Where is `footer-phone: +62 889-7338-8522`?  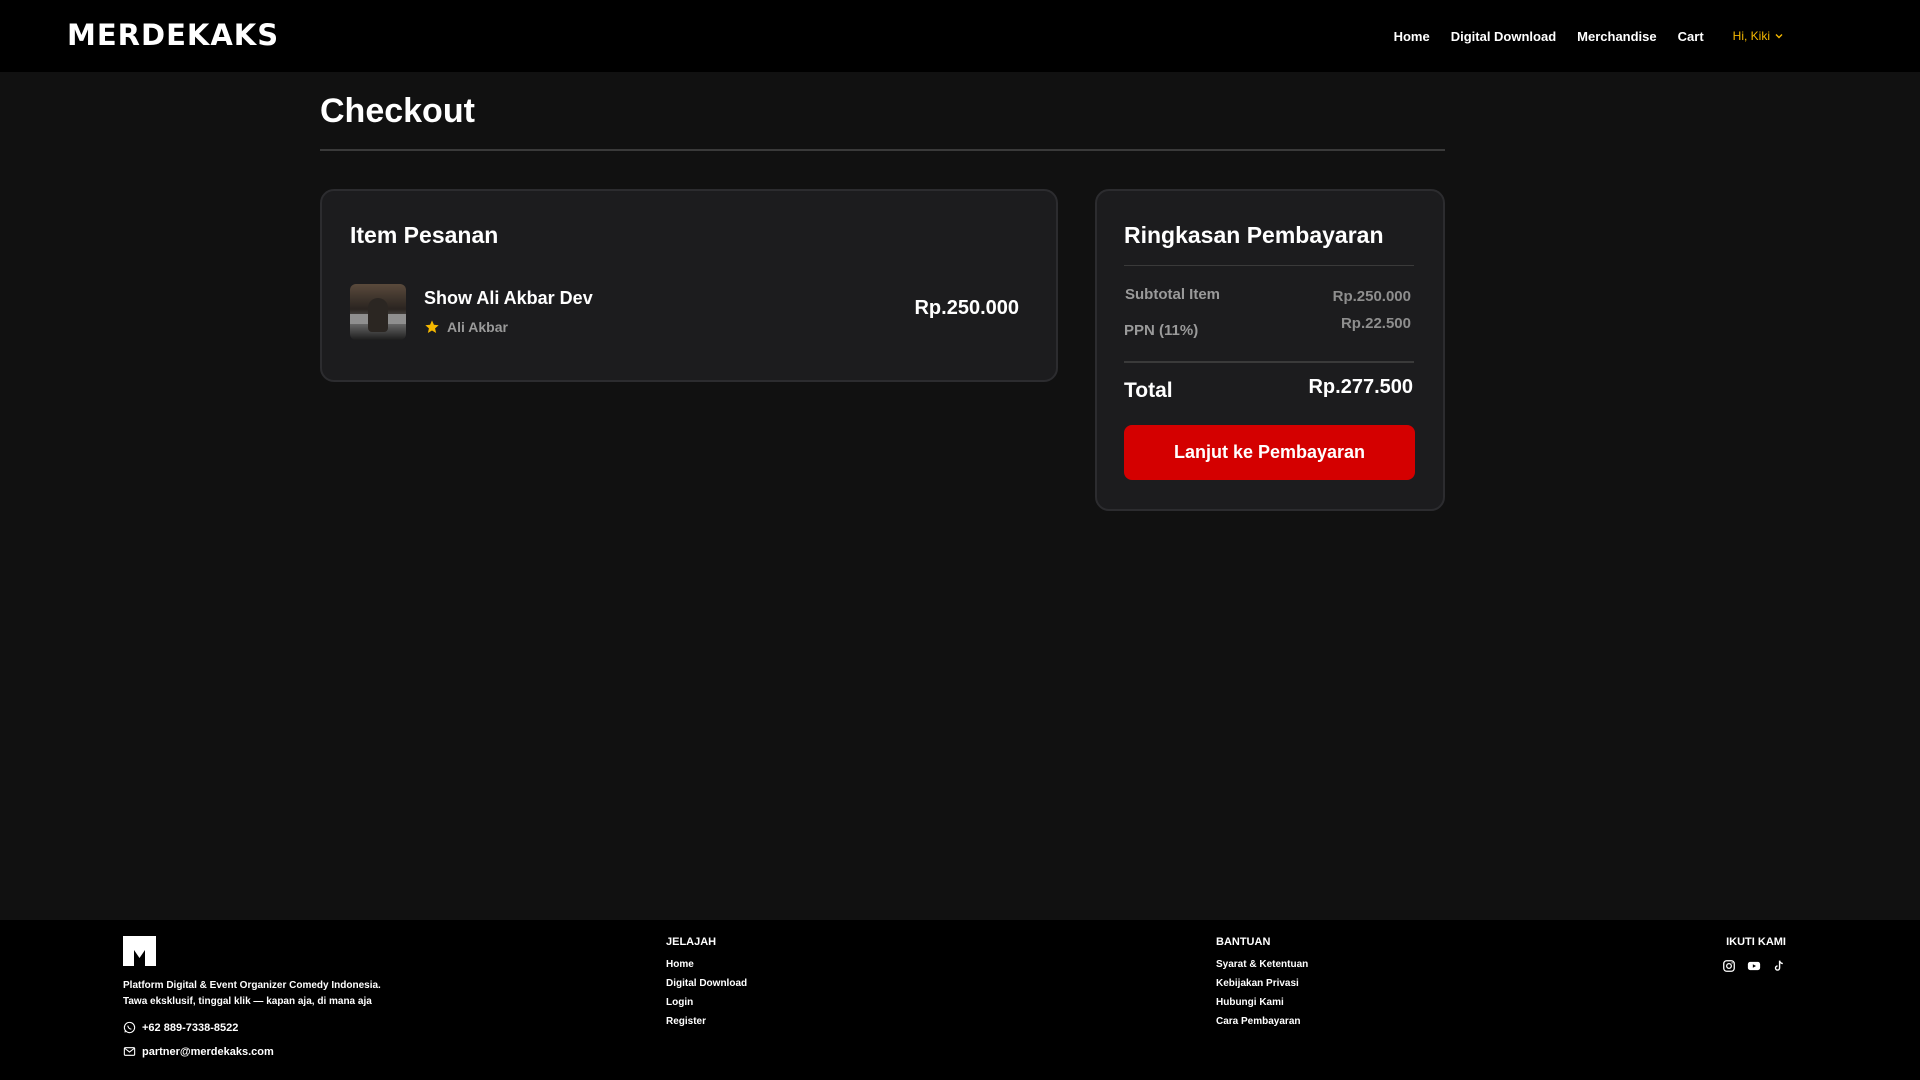 footer-phone: +62 889-7338-8522 is located at coordinates (180, 1027).